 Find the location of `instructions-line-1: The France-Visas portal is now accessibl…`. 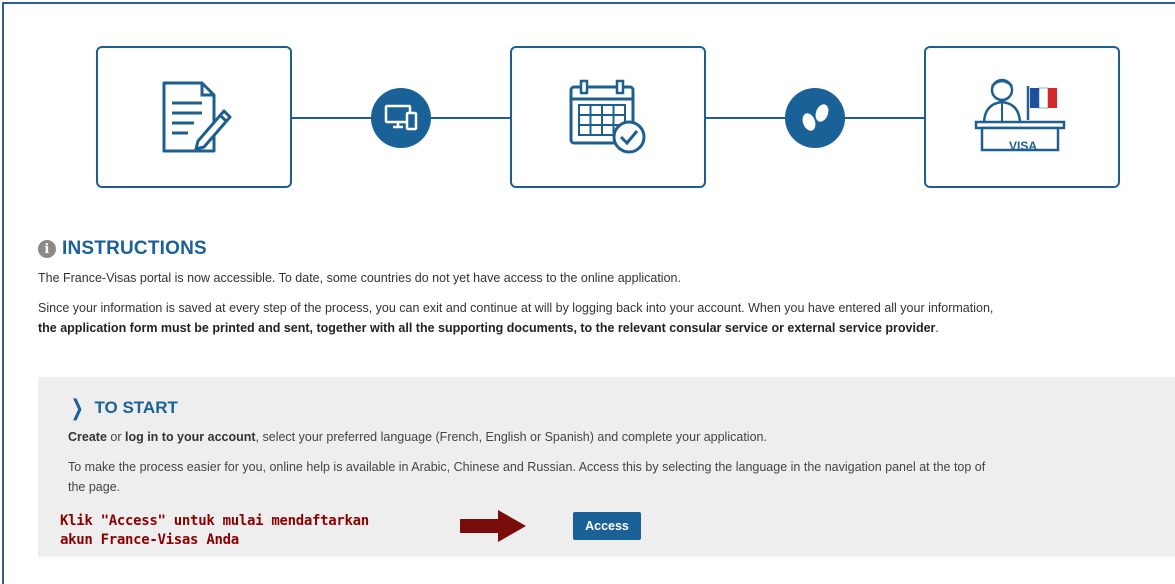

instructions-line-1: The France-Visas portal is now accessibl… is located at coordinates (359, 278).